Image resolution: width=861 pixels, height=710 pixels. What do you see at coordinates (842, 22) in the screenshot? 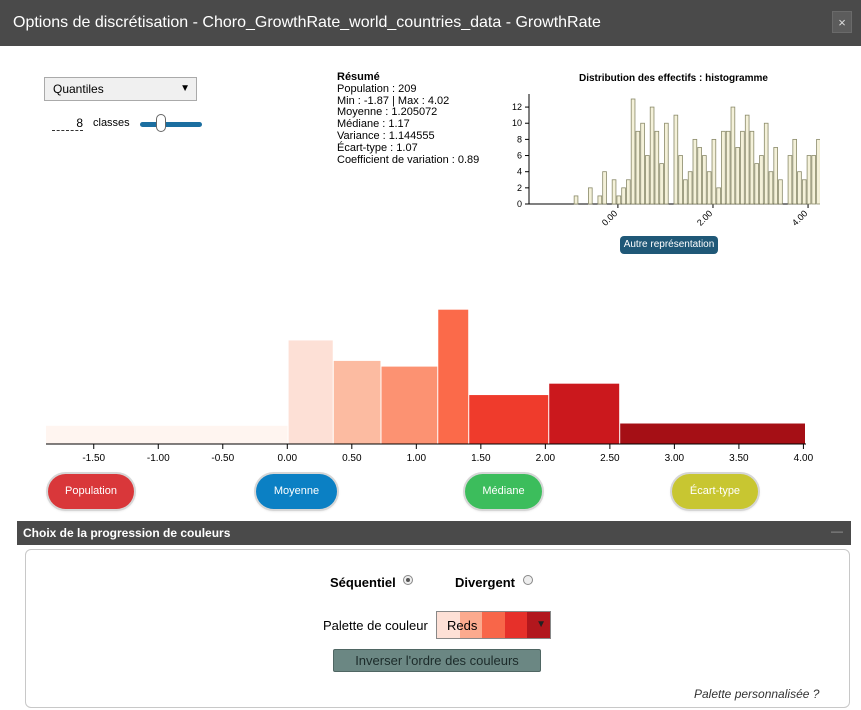
I see `close-button: ×` at bounding box center [842, 22].